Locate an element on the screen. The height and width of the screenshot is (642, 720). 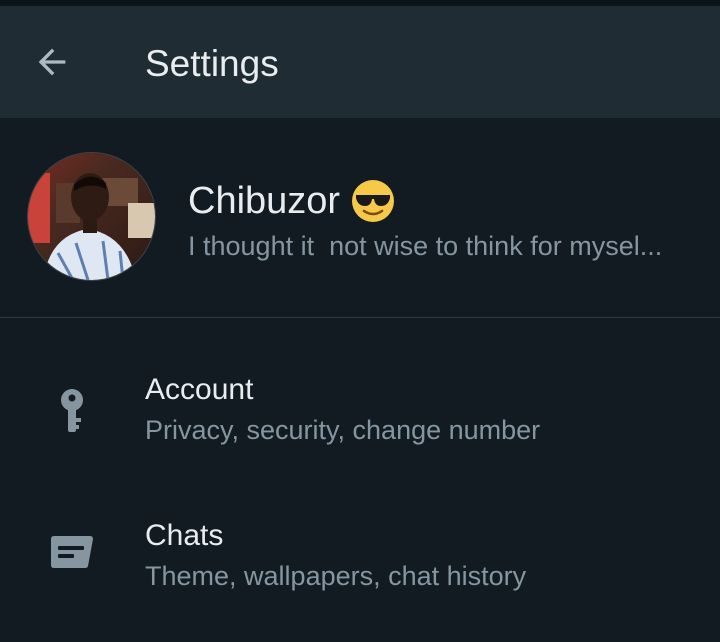
profile-name: Chibuzor is located at coordinates (264, 201).